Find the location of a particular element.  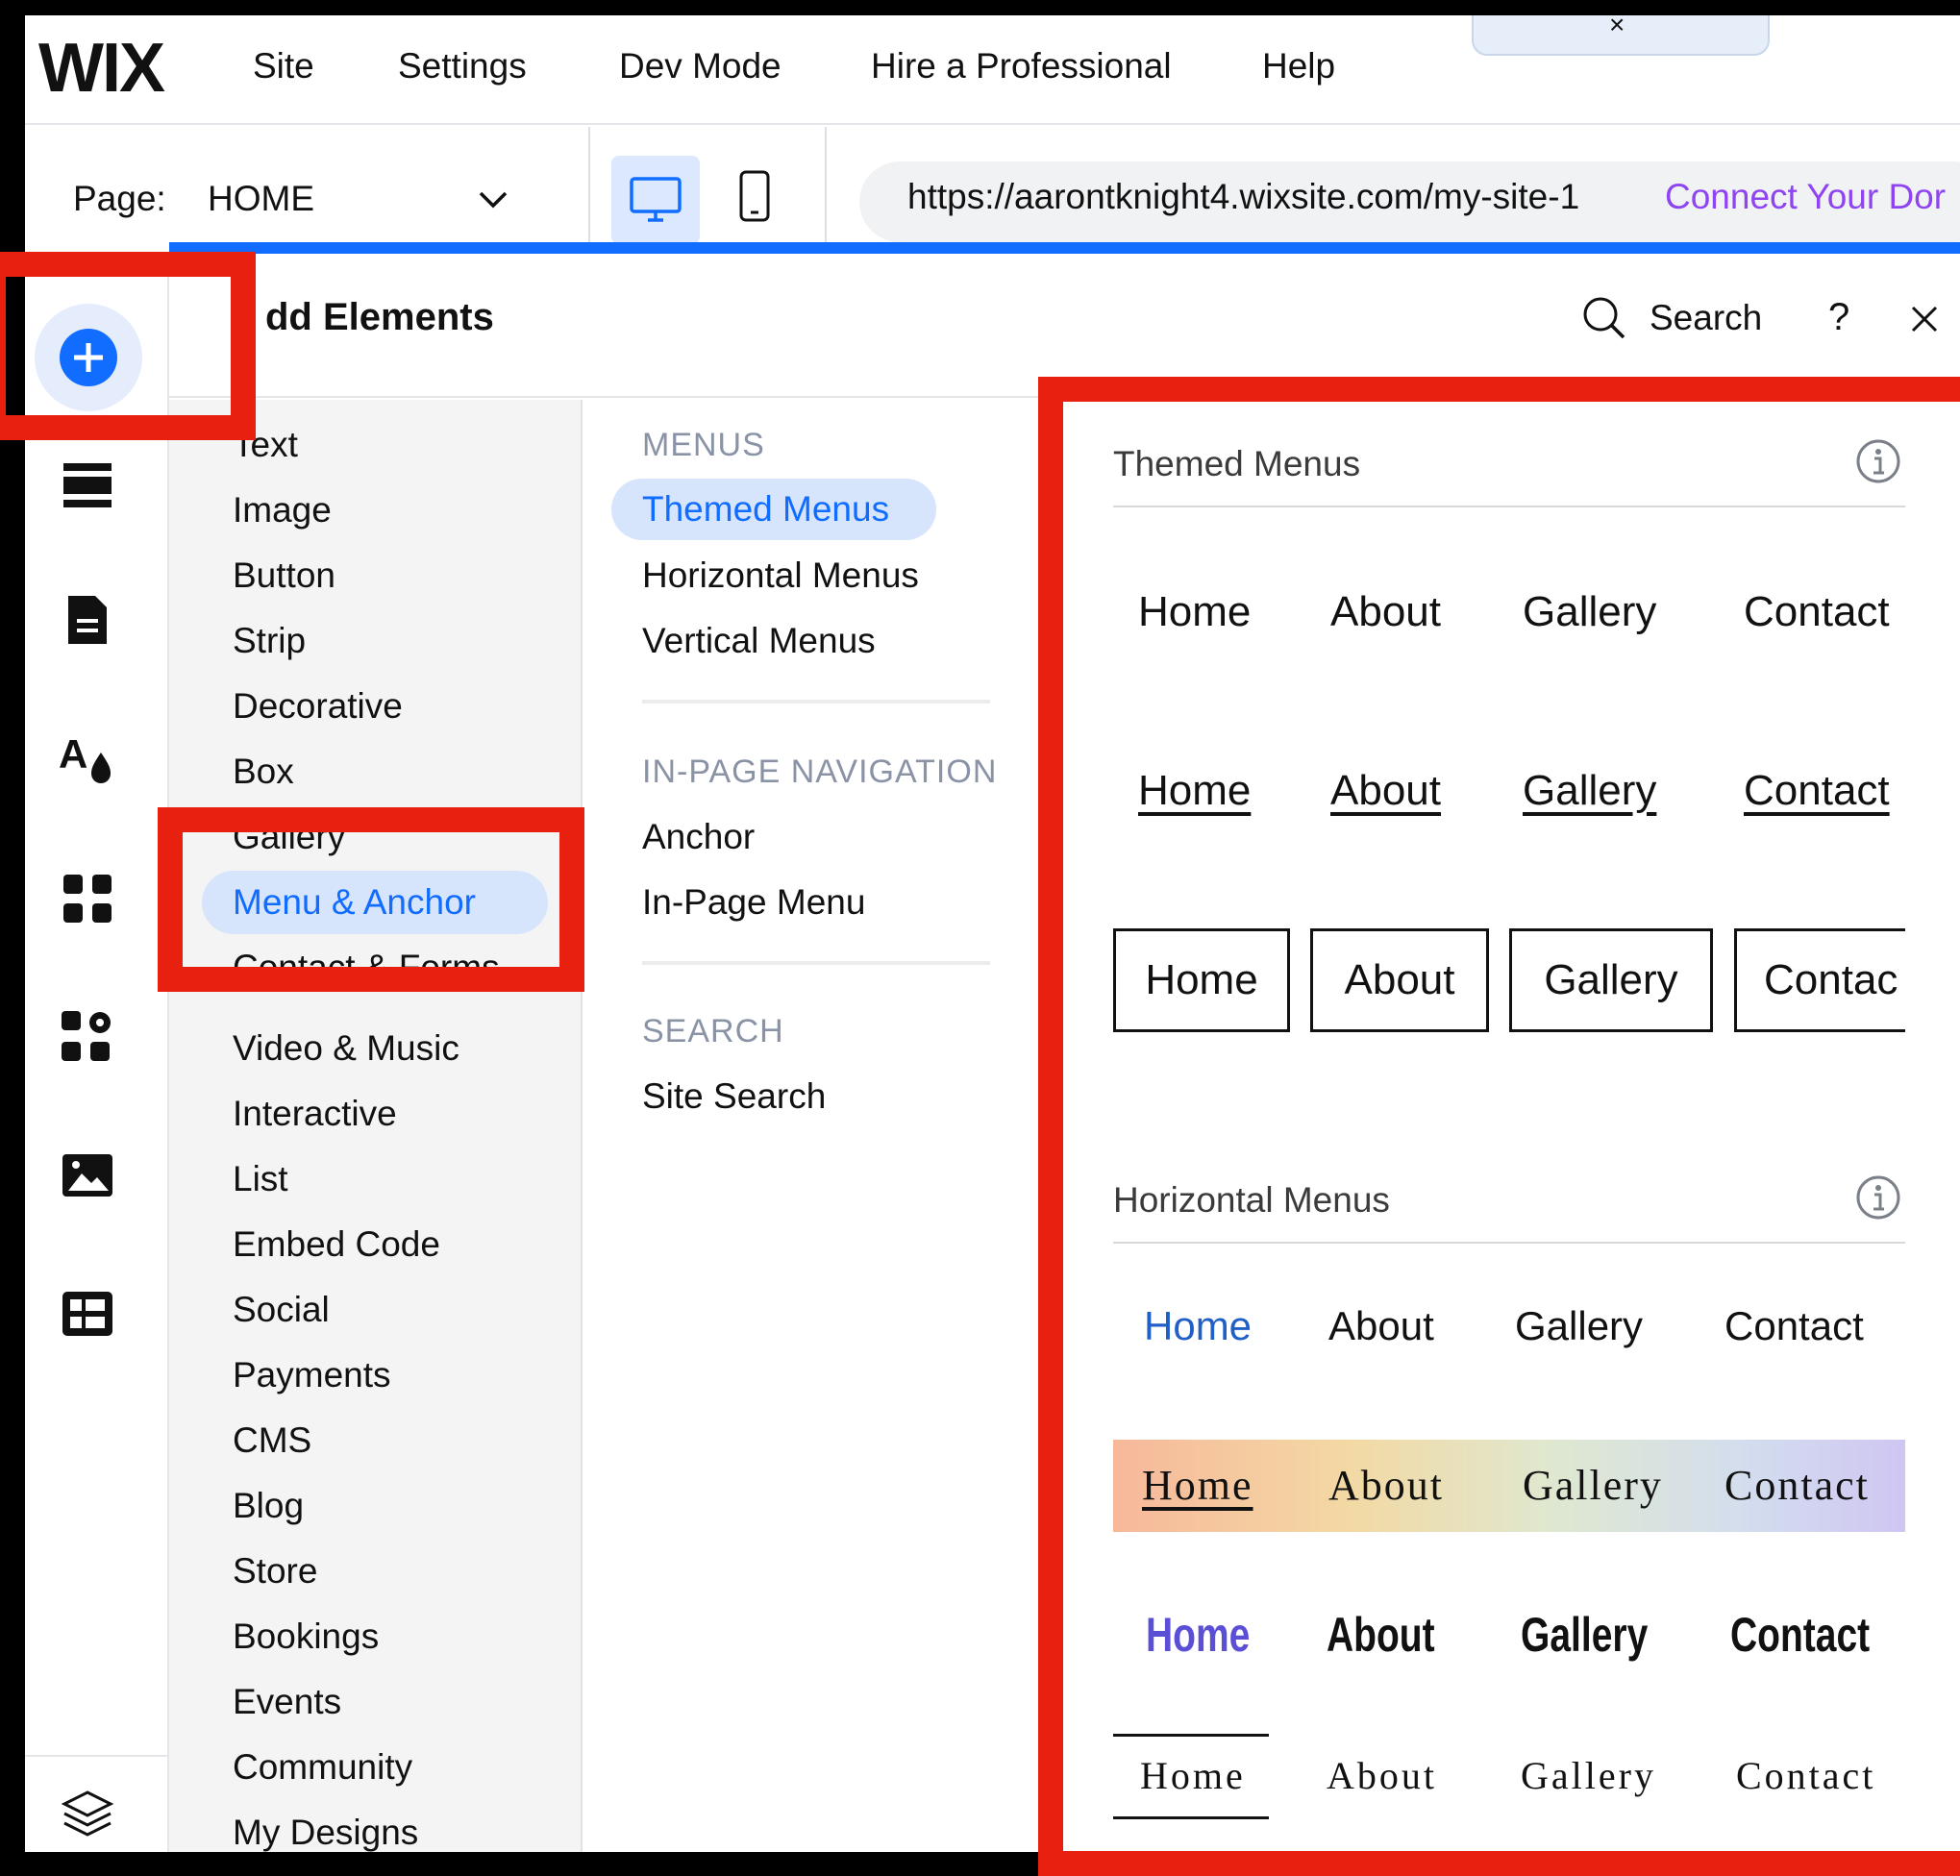

annotation-add-button-box is located at coordinates (128, 346).